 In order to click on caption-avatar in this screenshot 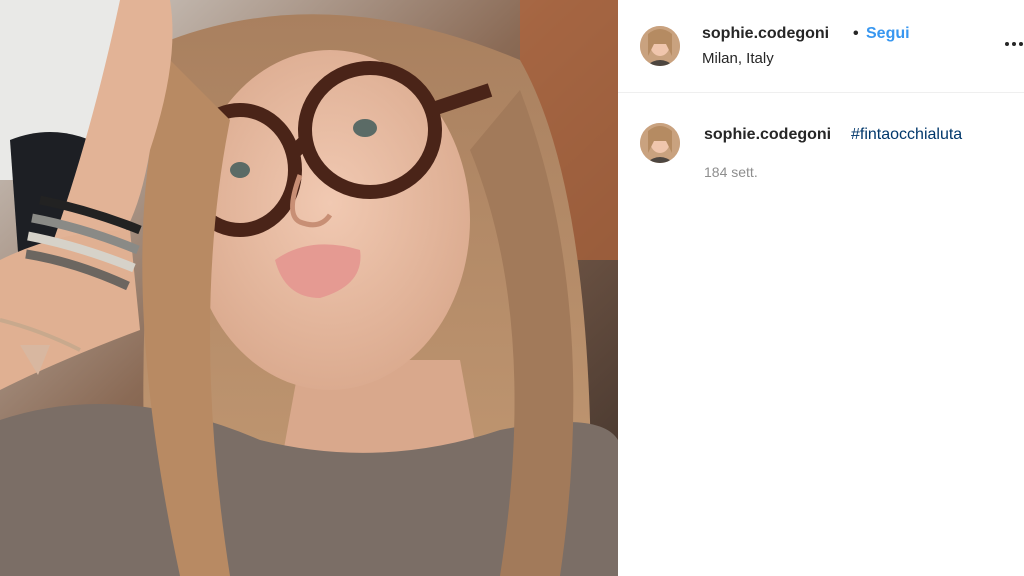, I will do `click(660, 143)`.